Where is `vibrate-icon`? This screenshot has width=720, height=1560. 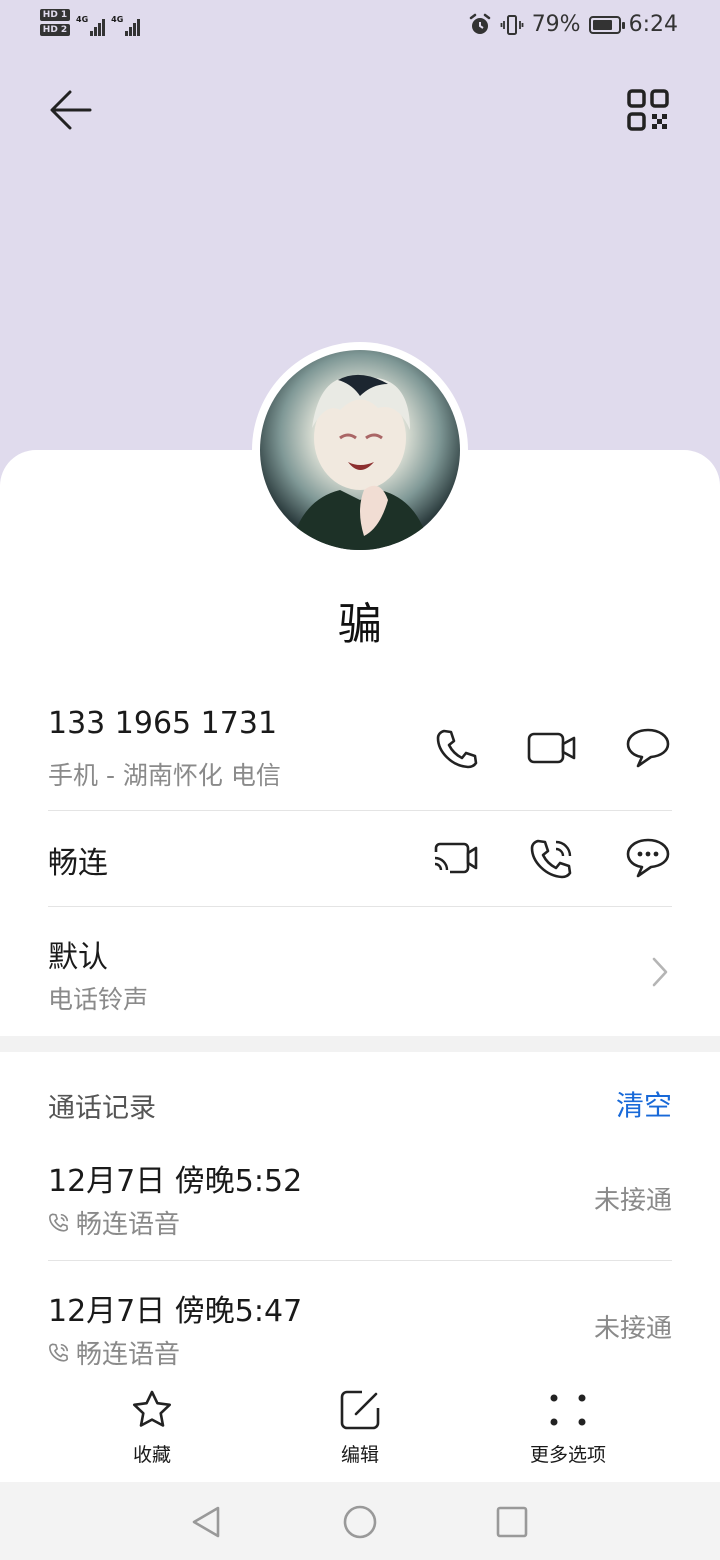
vibrate-icon is located at coordinates (512, 24).